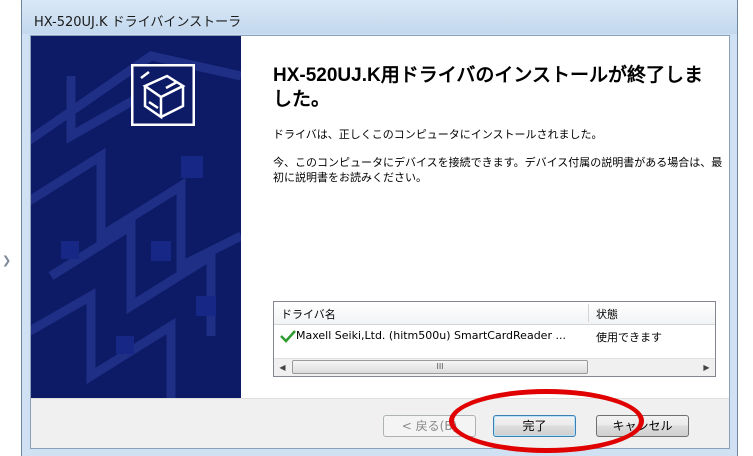 The image size is (753, 456). Describe the element at coordinates (629, 337) in the screenshot. I see `driver-status-cell: 使用できます` at that location.